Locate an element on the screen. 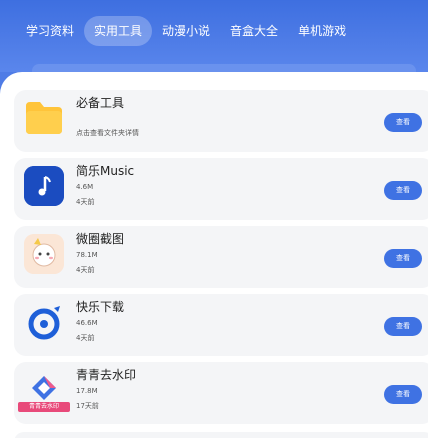 The image size is (428, 438). tab-anime: 动漫小说 is located at coordinates (186, 31).